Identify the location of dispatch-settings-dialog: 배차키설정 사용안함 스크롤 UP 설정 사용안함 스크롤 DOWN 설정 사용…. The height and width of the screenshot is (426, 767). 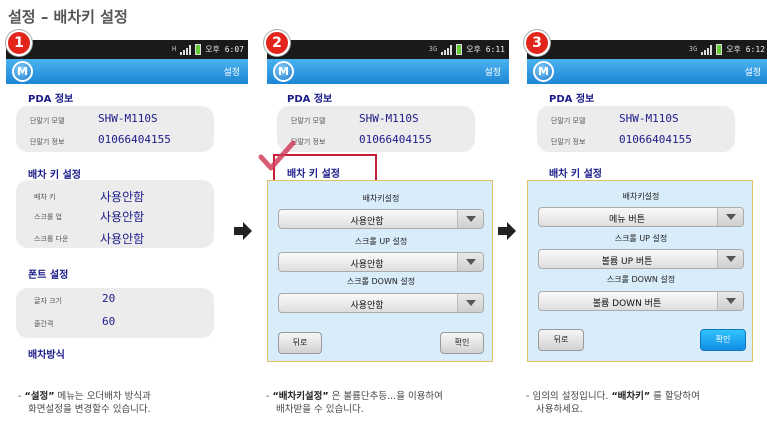
(380, 271).